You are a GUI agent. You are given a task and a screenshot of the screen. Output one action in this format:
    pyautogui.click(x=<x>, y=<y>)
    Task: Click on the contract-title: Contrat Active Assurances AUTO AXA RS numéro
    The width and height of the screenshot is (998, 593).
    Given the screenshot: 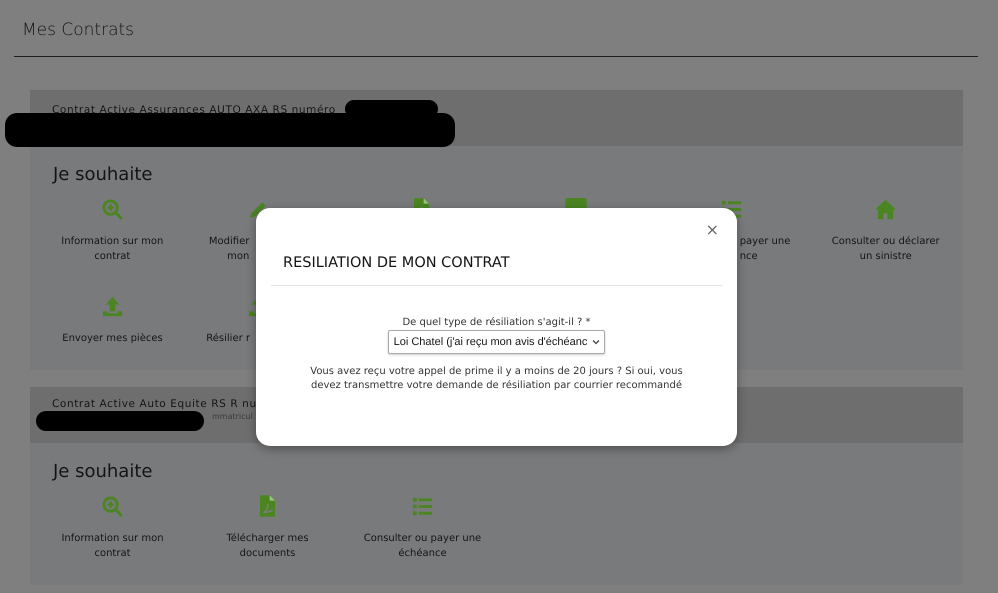 What is the action you would take?
    pyautogui.click(x=194, y=110)
    